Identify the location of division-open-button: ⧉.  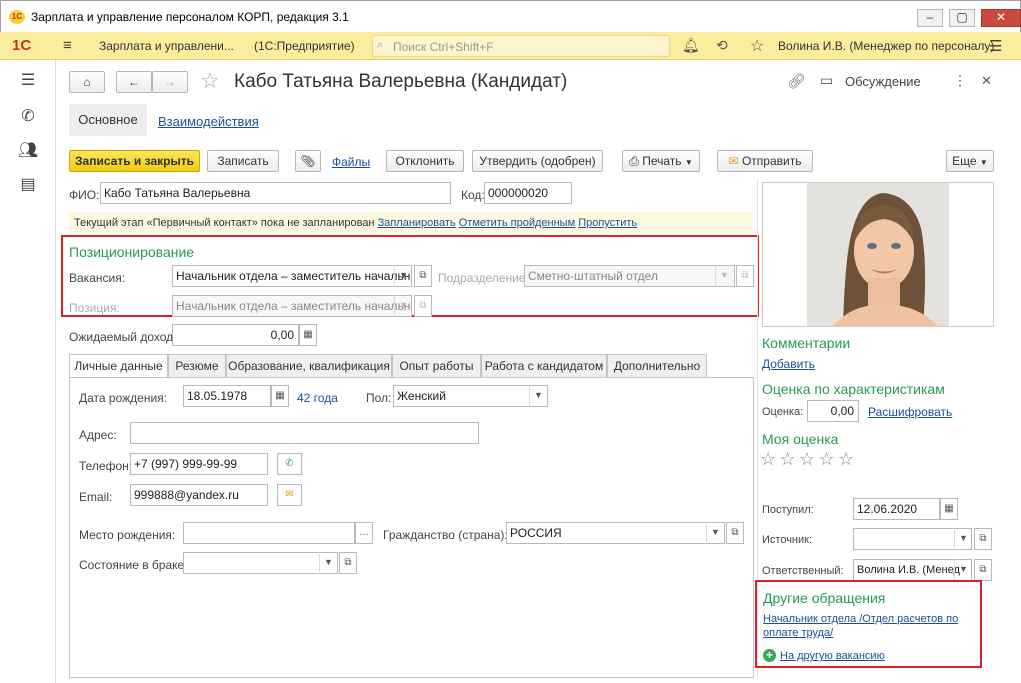
(745, 276).